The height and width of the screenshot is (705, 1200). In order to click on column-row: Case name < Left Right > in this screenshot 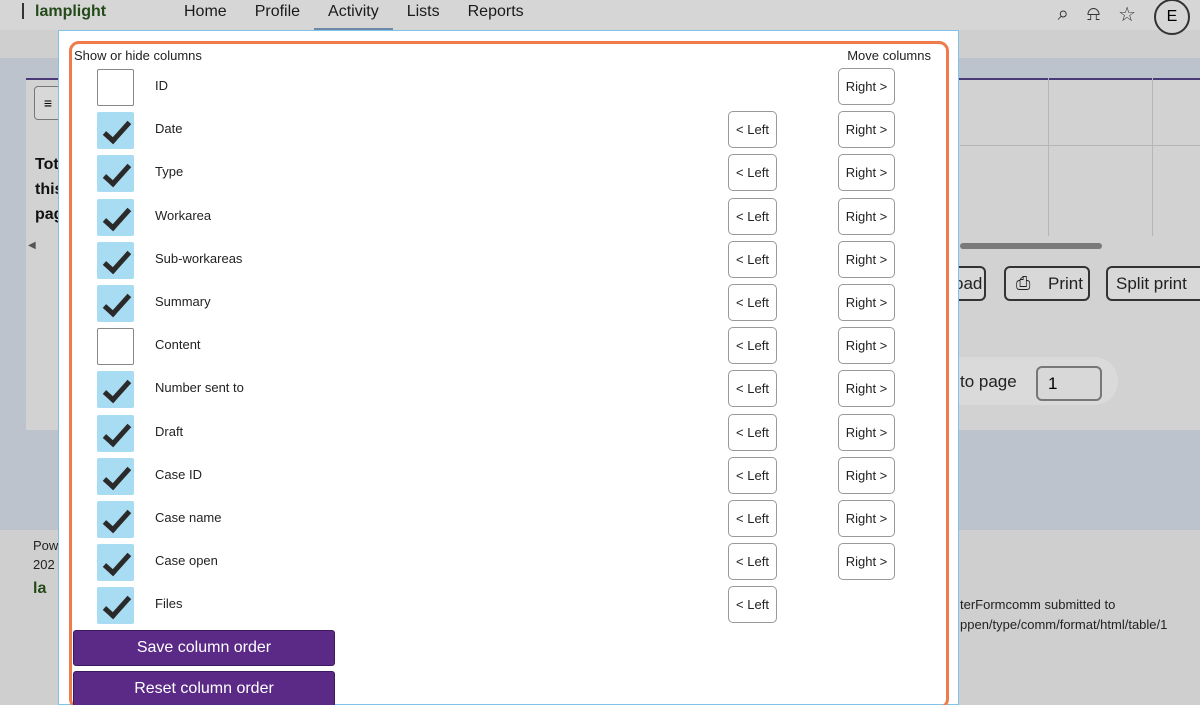, I will do `click(507, 519)`.